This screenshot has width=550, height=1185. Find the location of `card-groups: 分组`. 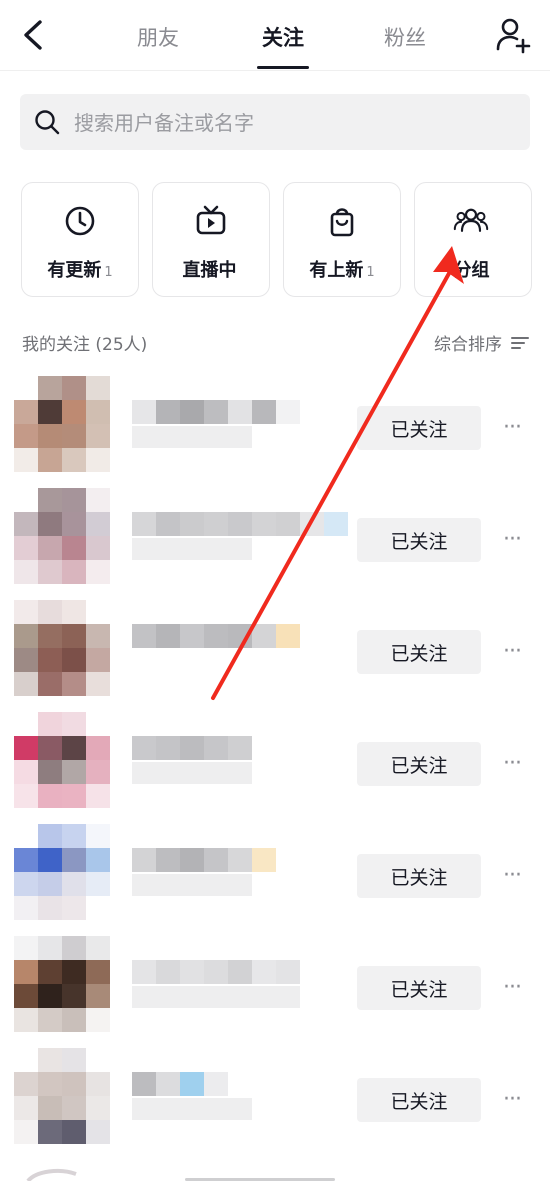

card-groups: 分组 is located at coordinates (473, 239).